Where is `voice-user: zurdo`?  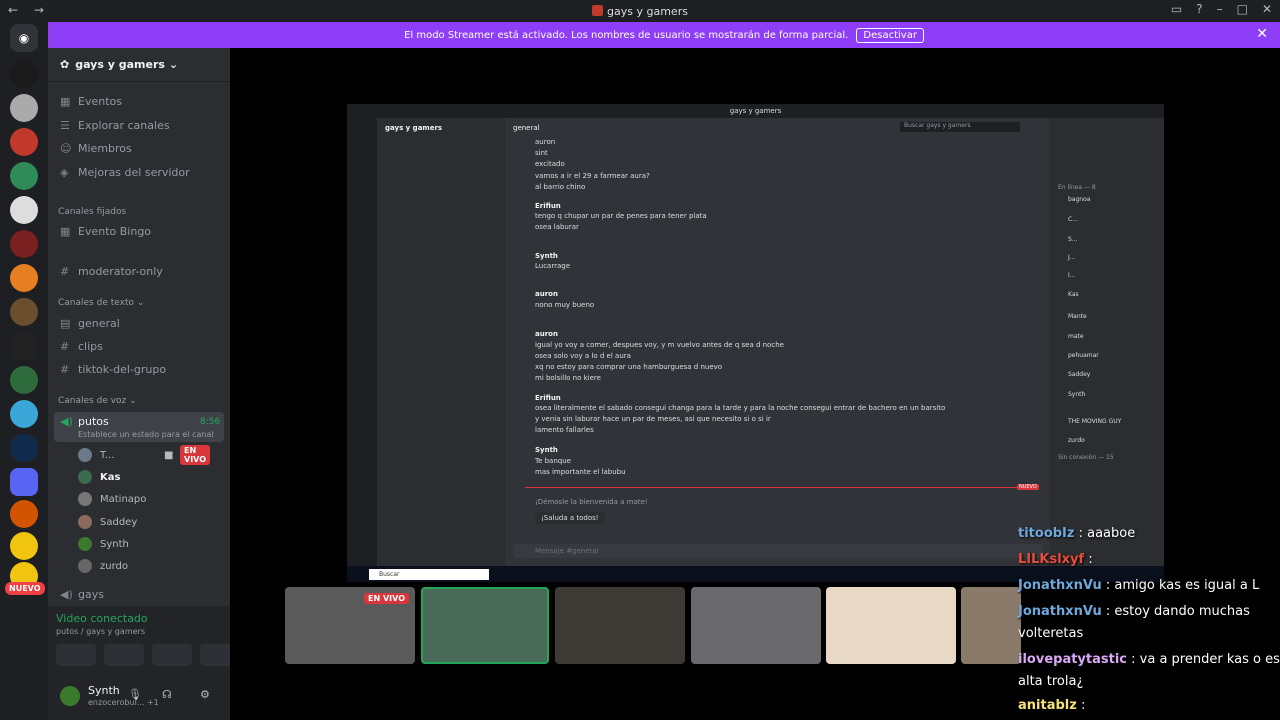
voice-user: zurdo is located at coordinates (103, 566).